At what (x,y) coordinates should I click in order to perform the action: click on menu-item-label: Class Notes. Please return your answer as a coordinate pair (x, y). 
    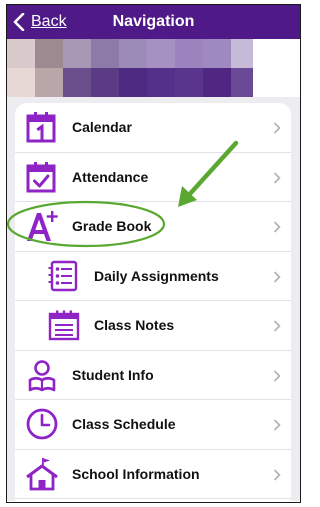
    Looking at the image, I should click on (134, 325).